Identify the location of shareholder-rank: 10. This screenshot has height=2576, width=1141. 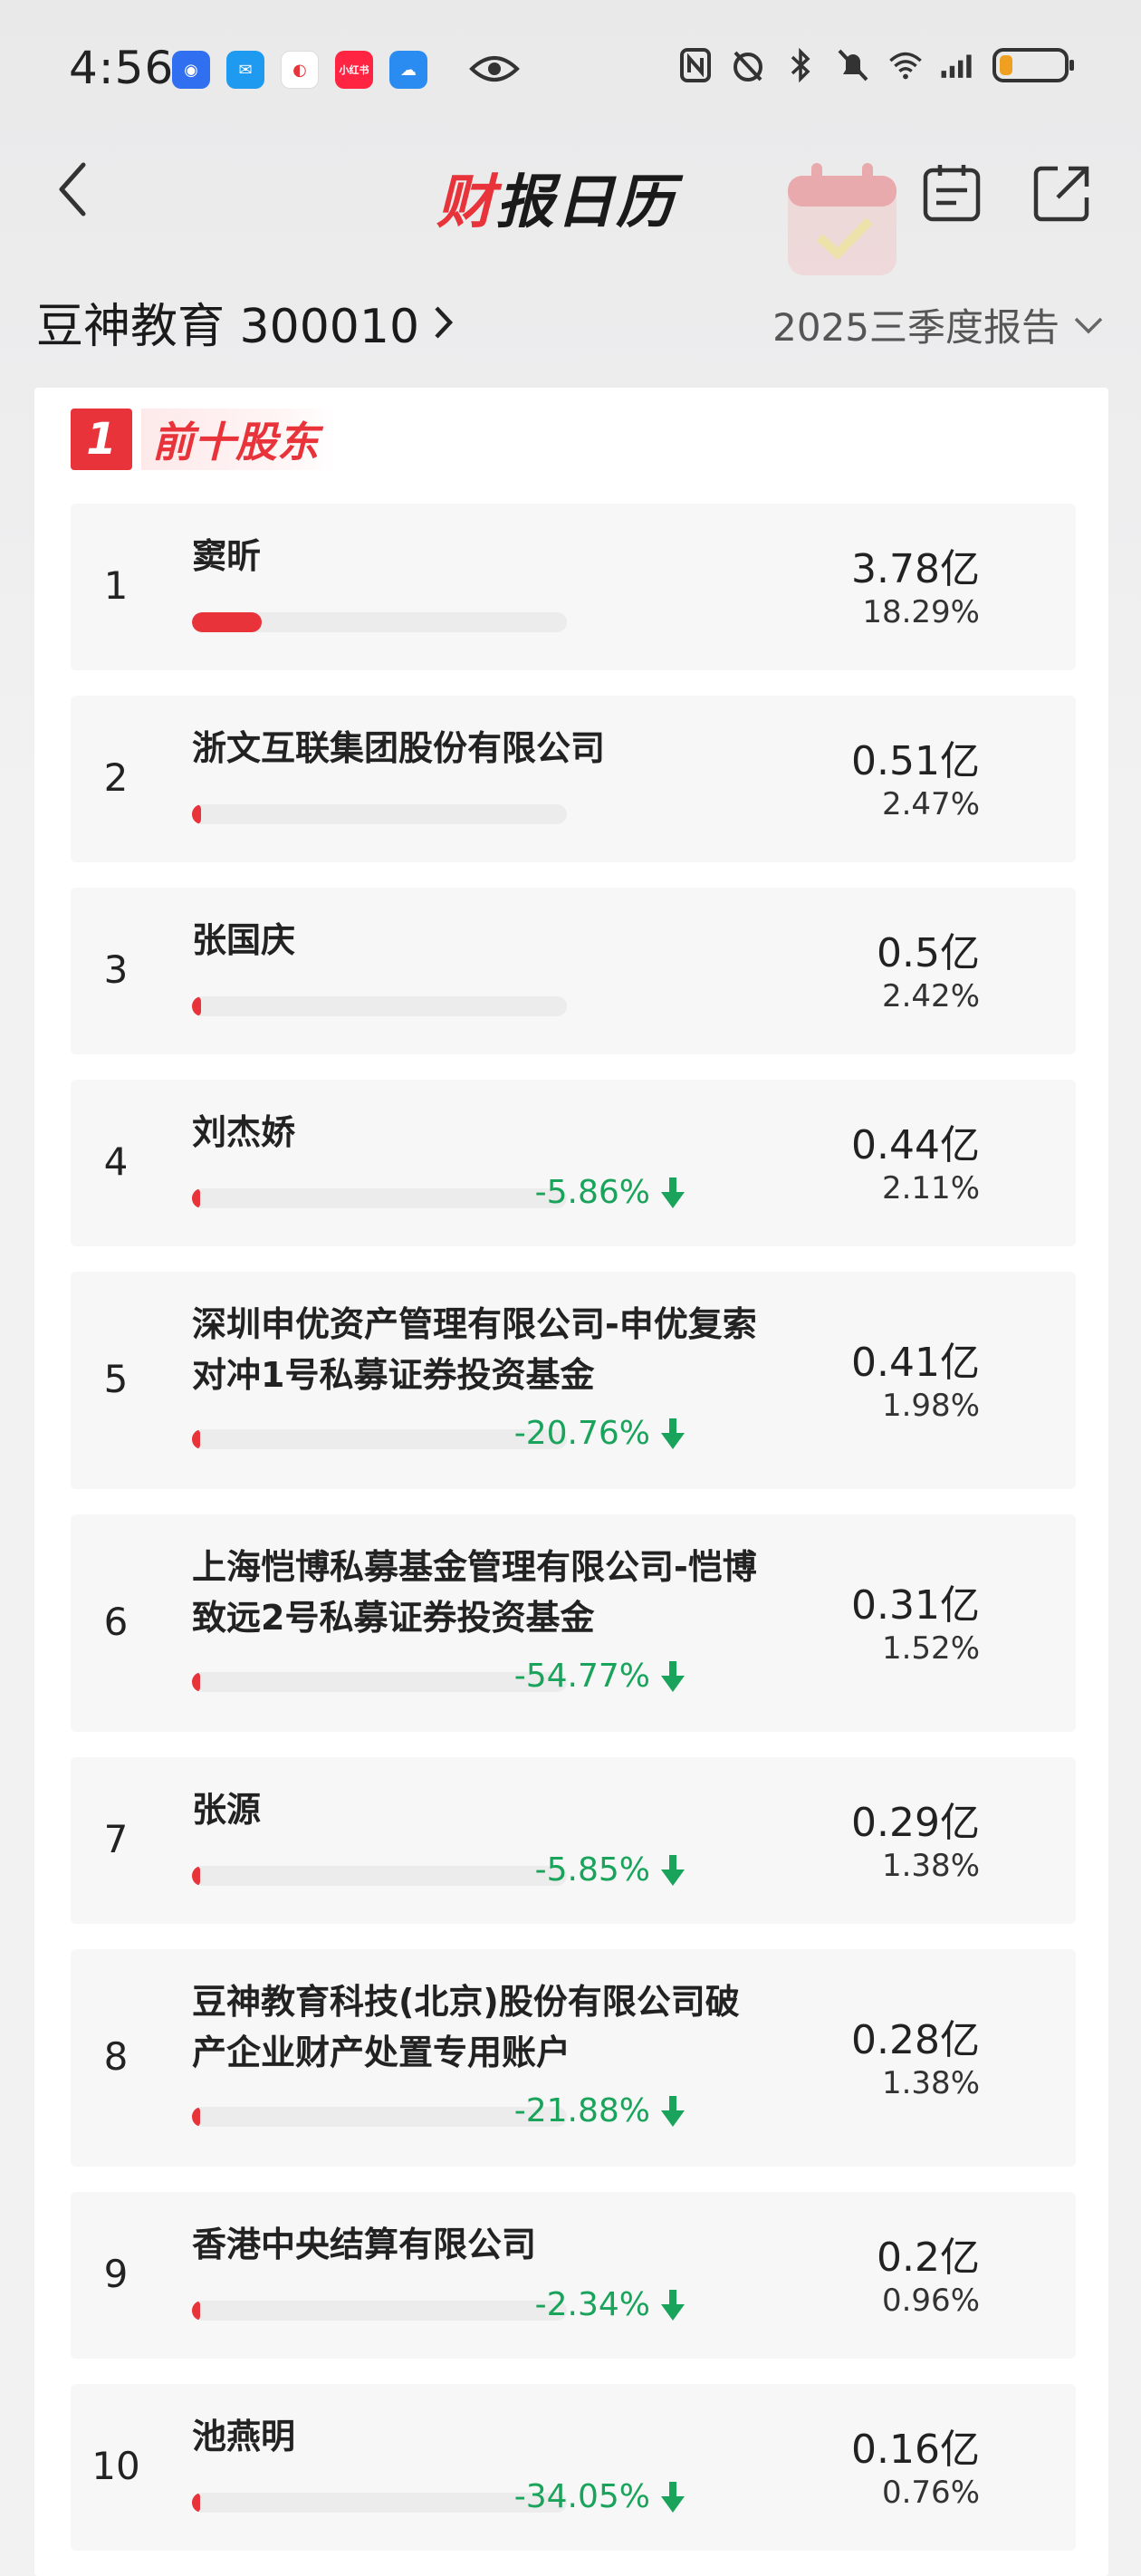
(115, 2466).